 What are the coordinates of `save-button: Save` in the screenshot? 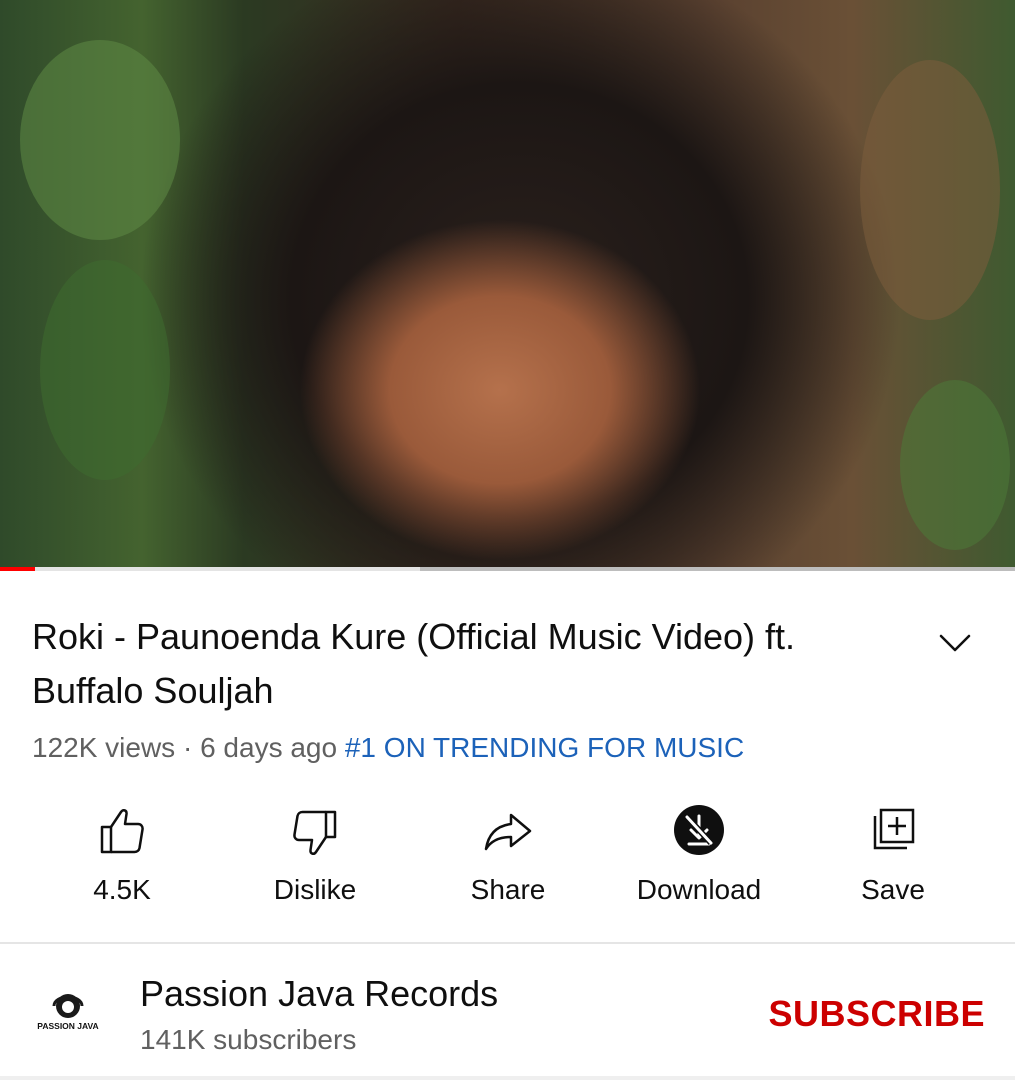 It's located at (893, 854).